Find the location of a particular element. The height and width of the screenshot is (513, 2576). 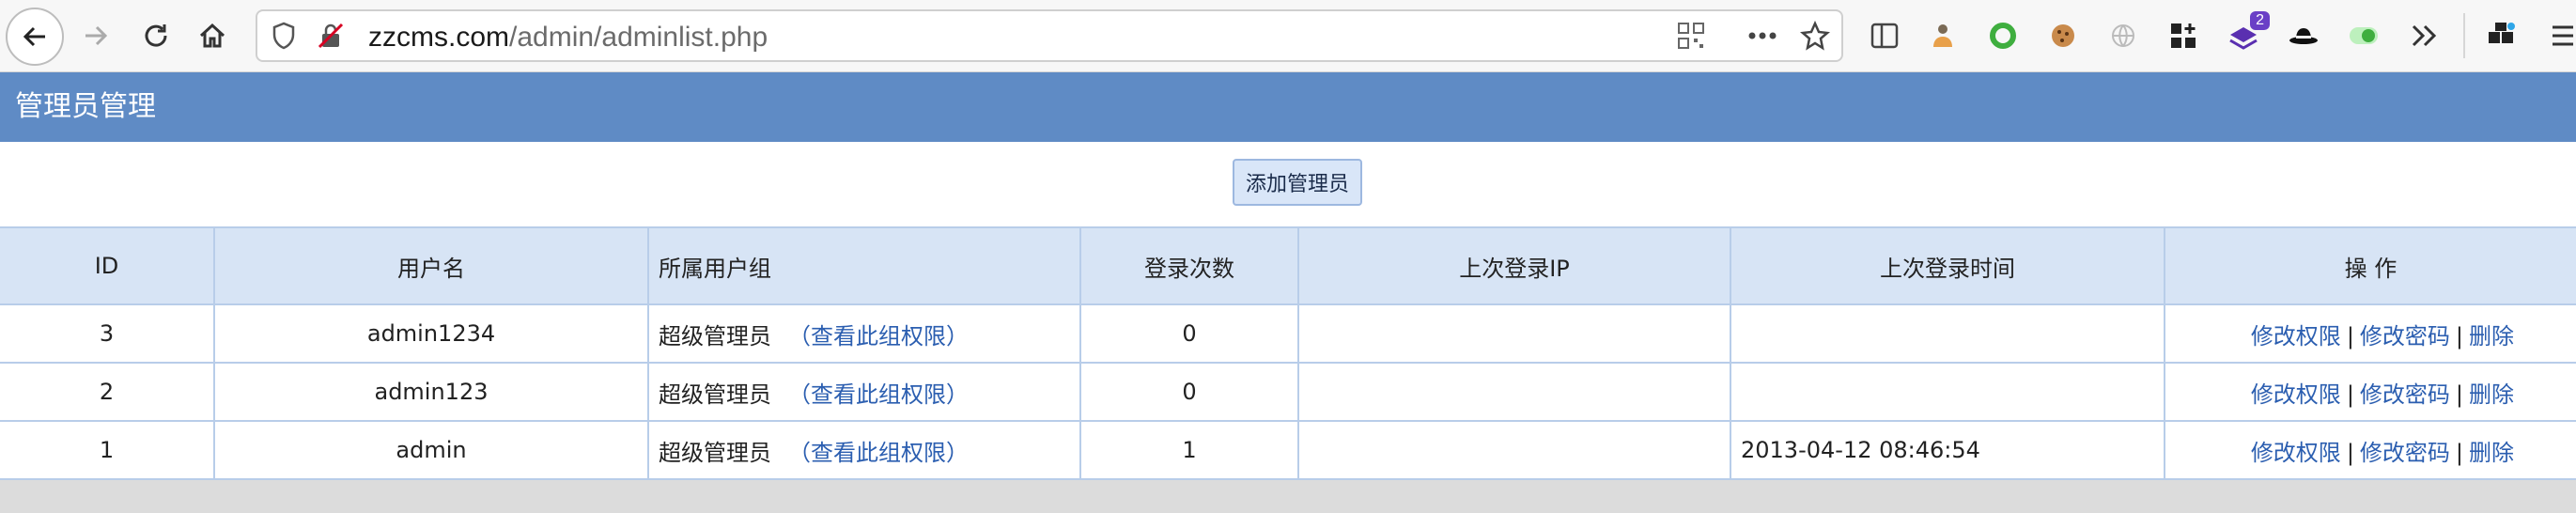

insecure-lock-icon is located at coordinates (331, 36).